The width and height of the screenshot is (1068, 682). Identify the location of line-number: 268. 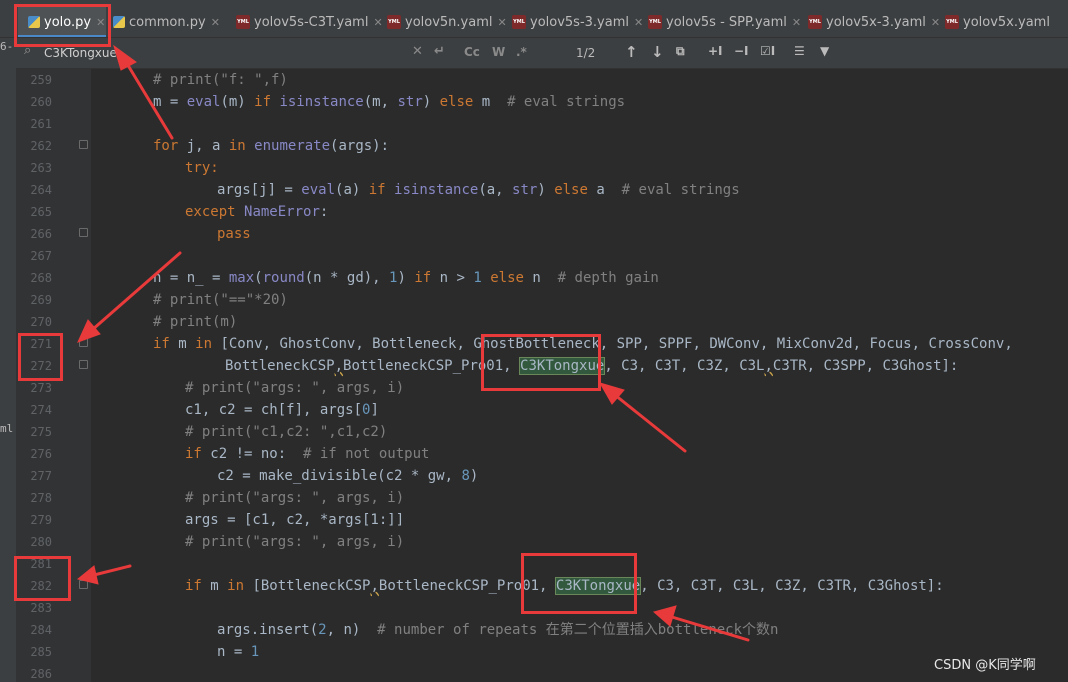
(41, 278).